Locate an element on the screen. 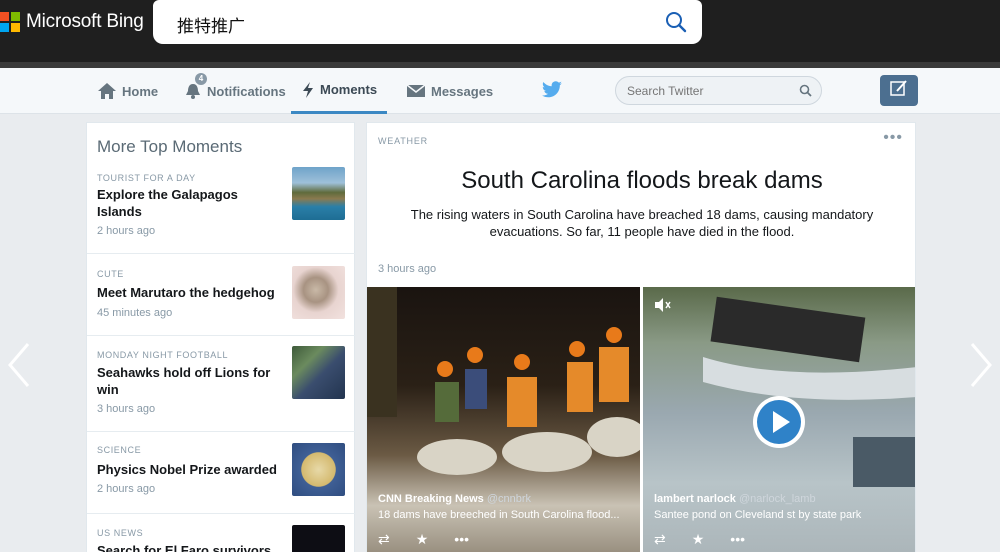 This screenshot has width=1000, height=552. flood-video-still is located at coordinates (809, 391).